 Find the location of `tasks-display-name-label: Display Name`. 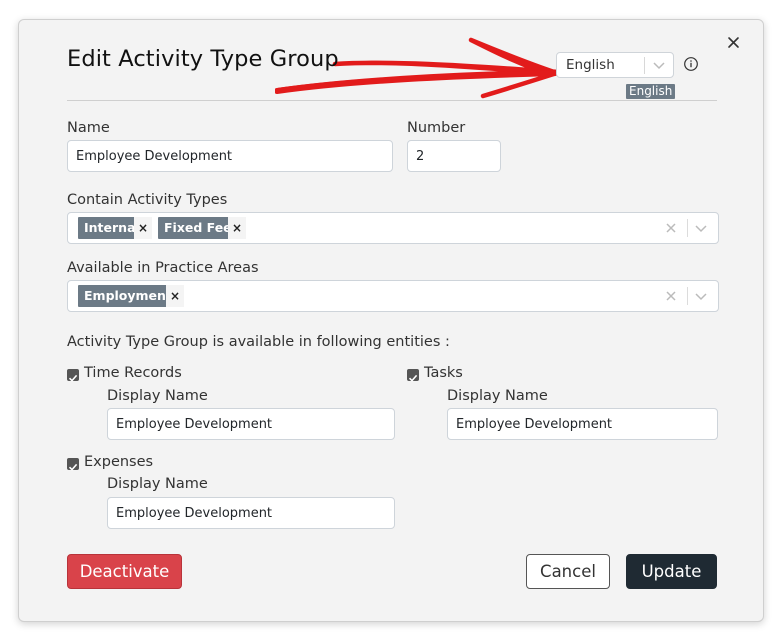

tasks-display-name-label: Display Name is located at coordinates (497, 396).